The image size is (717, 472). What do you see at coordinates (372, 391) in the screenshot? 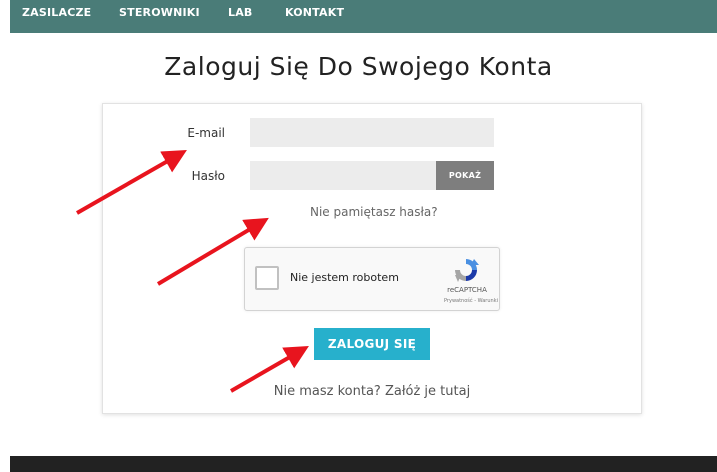
I see `register-link: Nie masz konta? Załóż je tutaj` at bounding box center [372, 391].